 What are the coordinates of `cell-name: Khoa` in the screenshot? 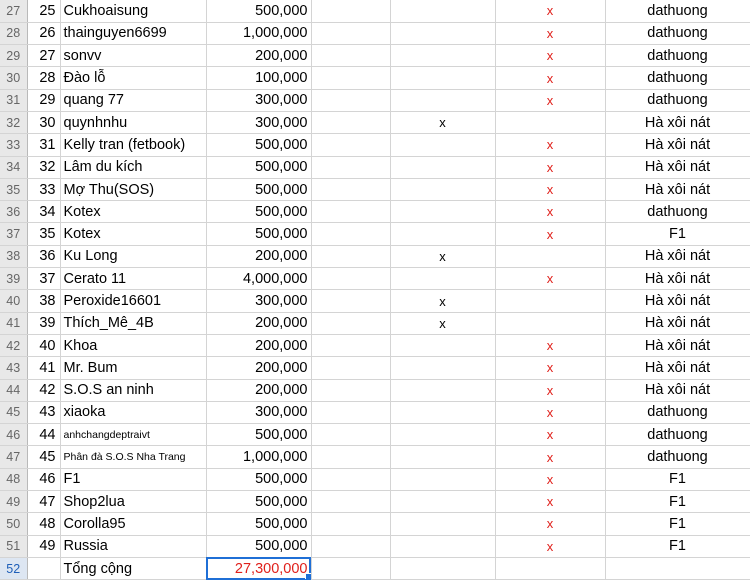 It's located at (133, 346).